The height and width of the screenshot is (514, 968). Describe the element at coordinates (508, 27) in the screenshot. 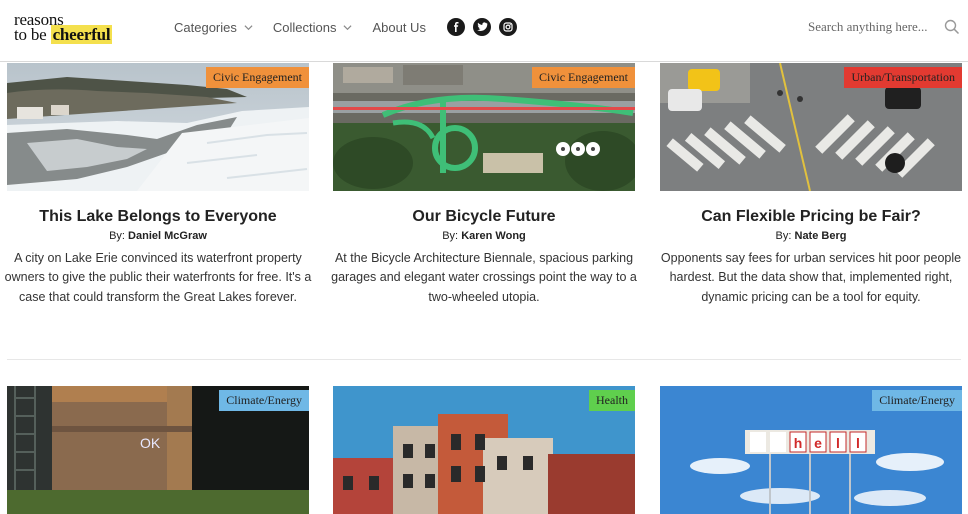

I see `instagram-icon` at that location.